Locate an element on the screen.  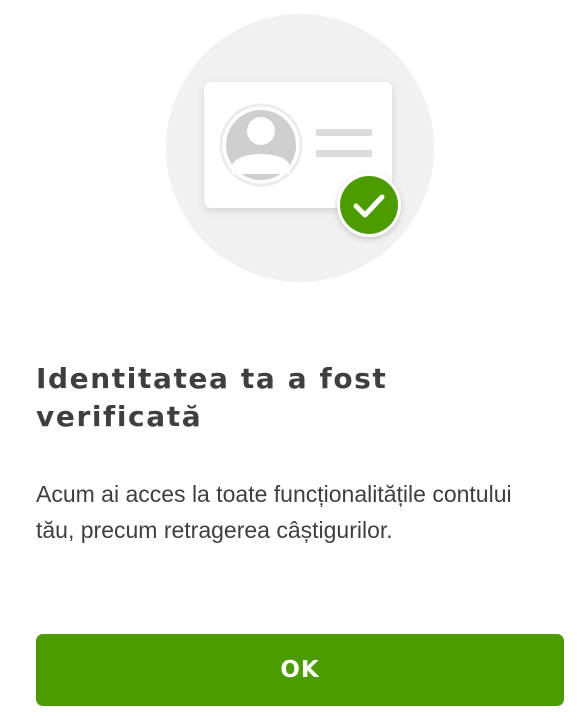
ok-button: OK is located at coordinates (300, 670).